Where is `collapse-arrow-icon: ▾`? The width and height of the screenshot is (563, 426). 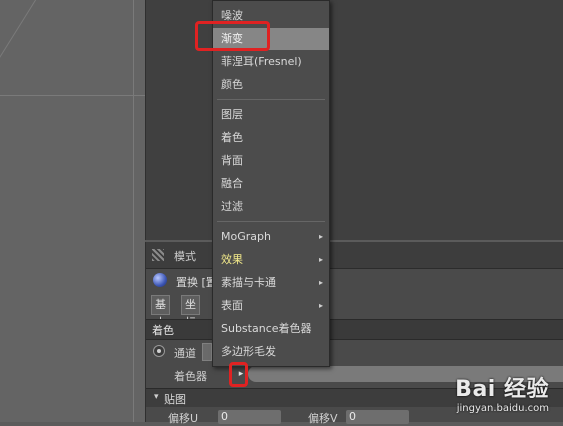
collapse-arrow-icon: ▾ is located at coordinates (156, 397).